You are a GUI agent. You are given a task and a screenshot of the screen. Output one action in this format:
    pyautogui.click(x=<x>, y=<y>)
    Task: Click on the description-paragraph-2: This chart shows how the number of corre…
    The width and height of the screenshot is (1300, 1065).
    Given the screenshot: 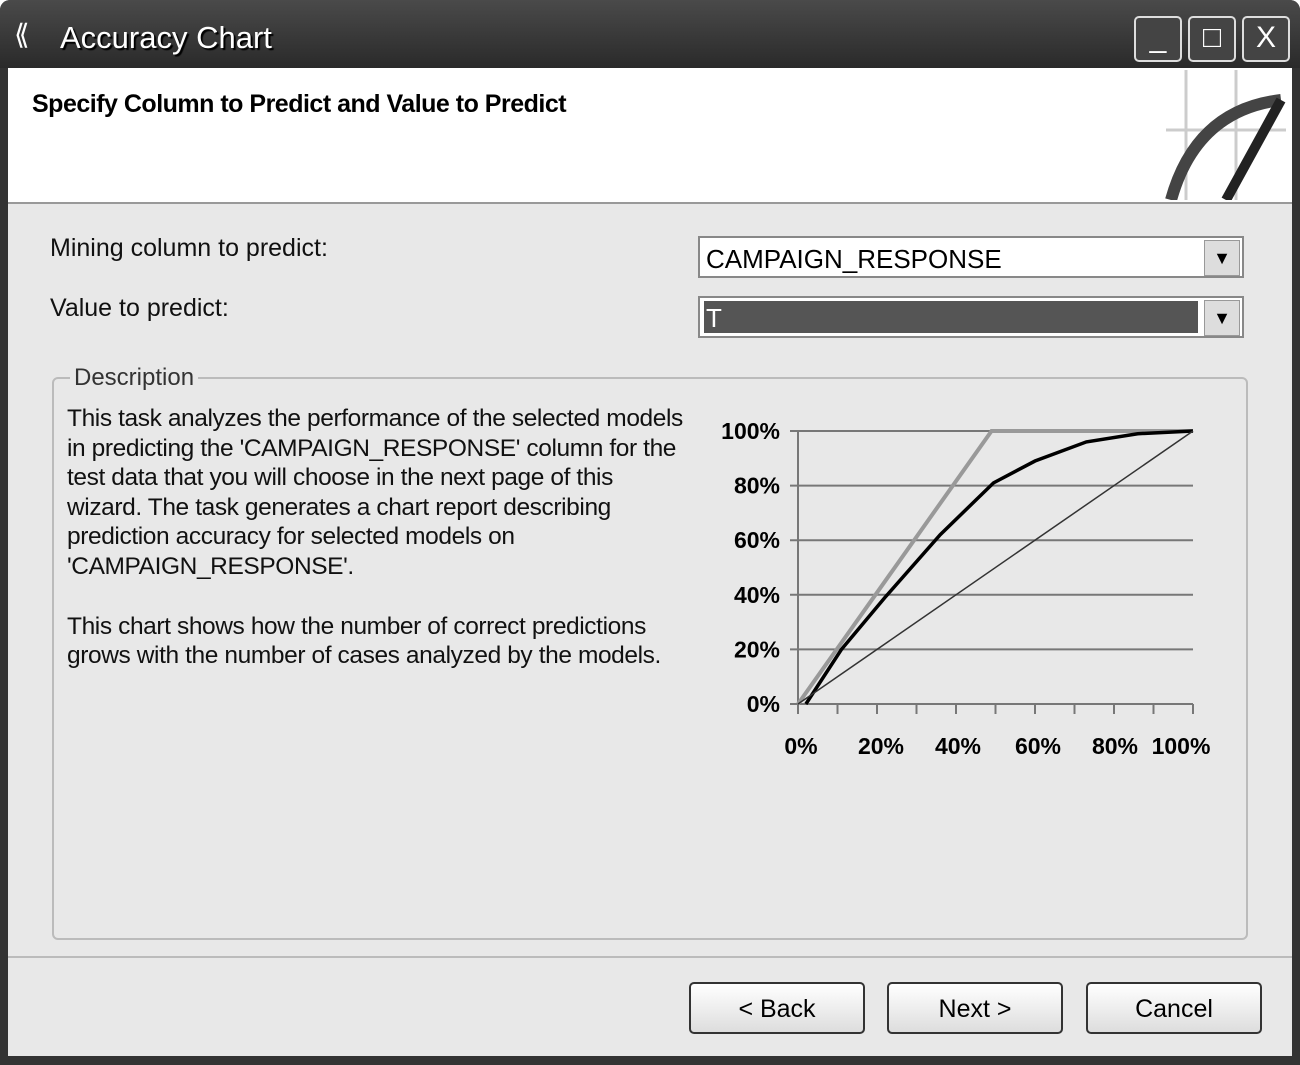 What is the action you would take?
    pyautogui.click(x=364, y=641)
    